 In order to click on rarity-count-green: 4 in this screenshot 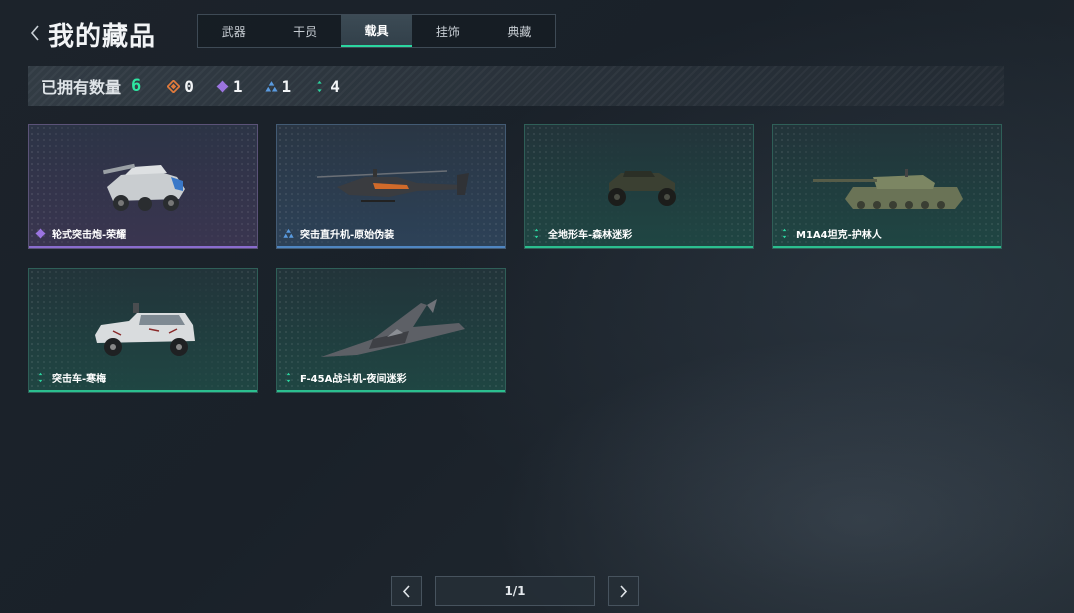, I will do `click(326, 86)`.